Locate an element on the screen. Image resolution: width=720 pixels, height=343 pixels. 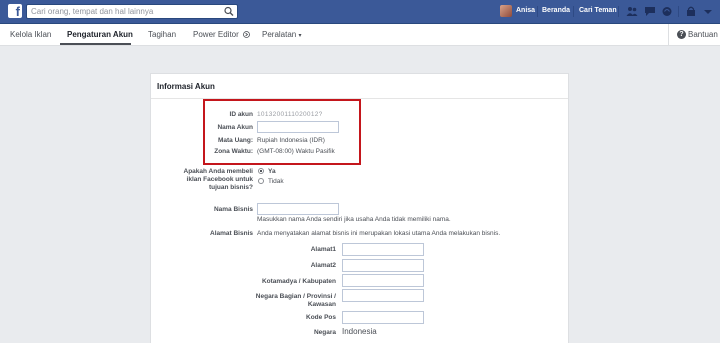
country-value: Indonesia is located at coordinates (359, 331).